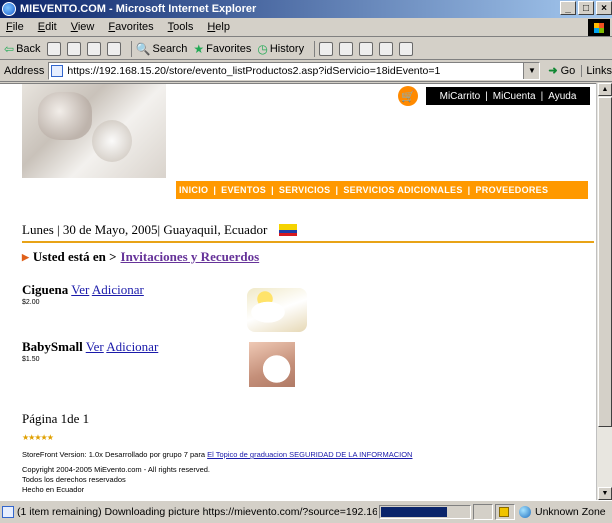 The width and height of the screenshot is (612, 523). What do you see at coordinates (31, 302) in the screenshot?
I see `product-price: $2.00` at bounding box center [31, 302].